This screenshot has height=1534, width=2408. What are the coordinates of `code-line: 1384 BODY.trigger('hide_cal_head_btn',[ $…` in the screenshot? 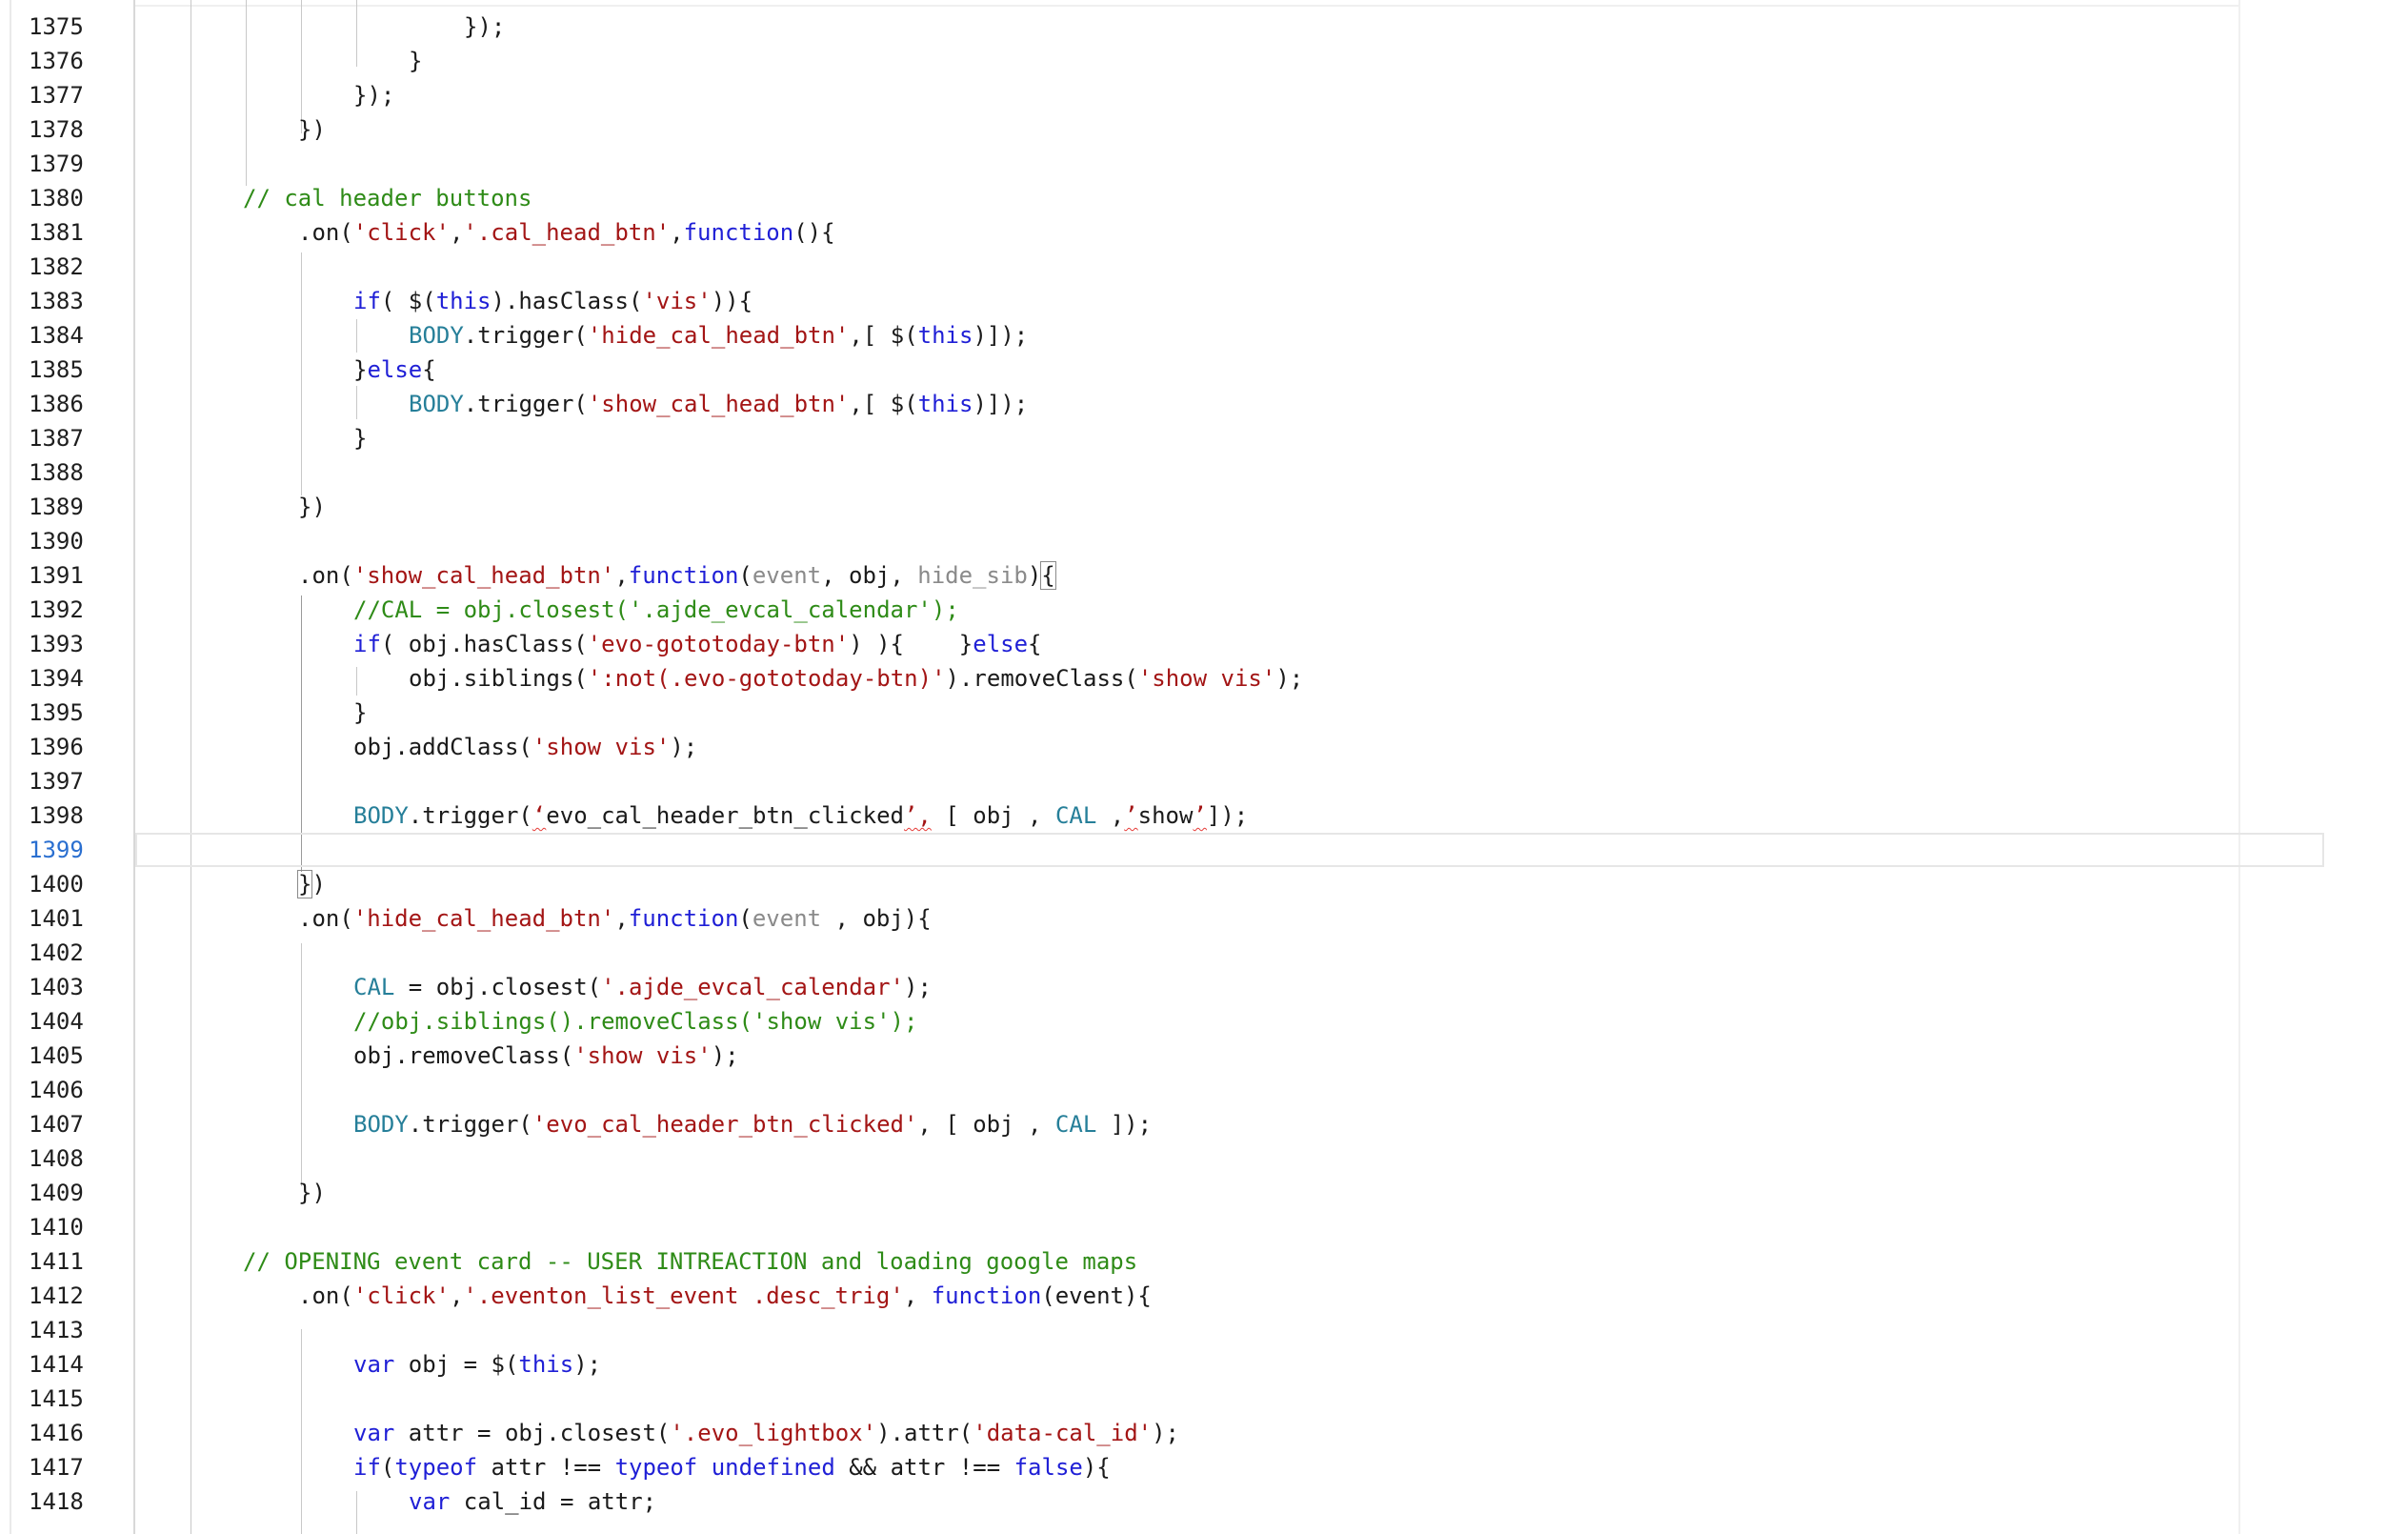 It's located at (1162, 335).